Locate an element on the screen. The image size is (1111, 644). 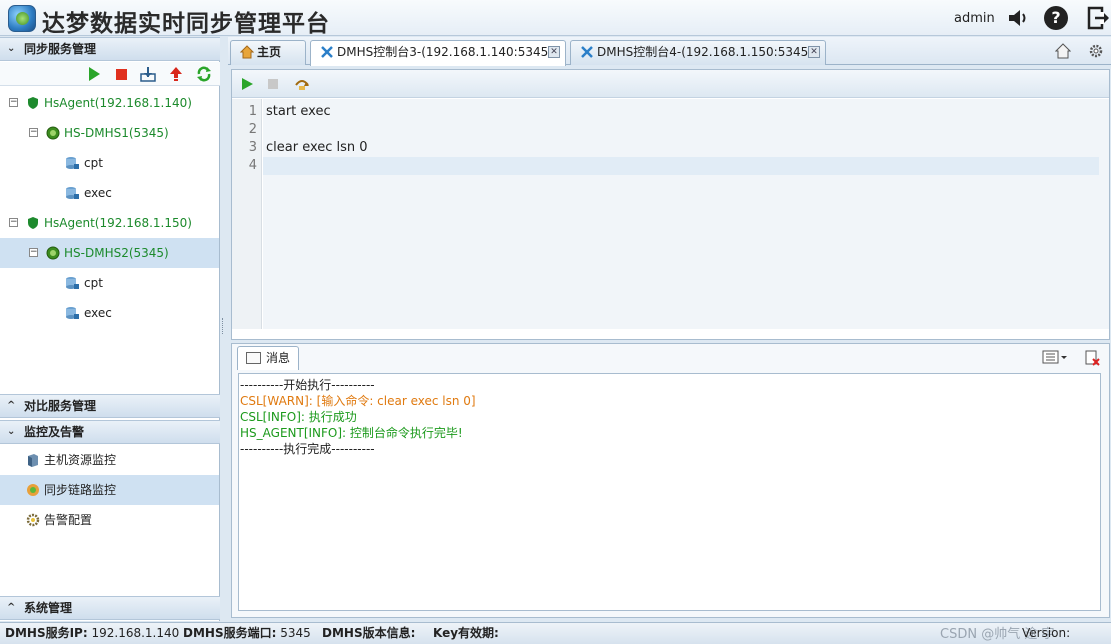
status-ip-value: 192.168.1.140 is located at coordinates (135, 633).